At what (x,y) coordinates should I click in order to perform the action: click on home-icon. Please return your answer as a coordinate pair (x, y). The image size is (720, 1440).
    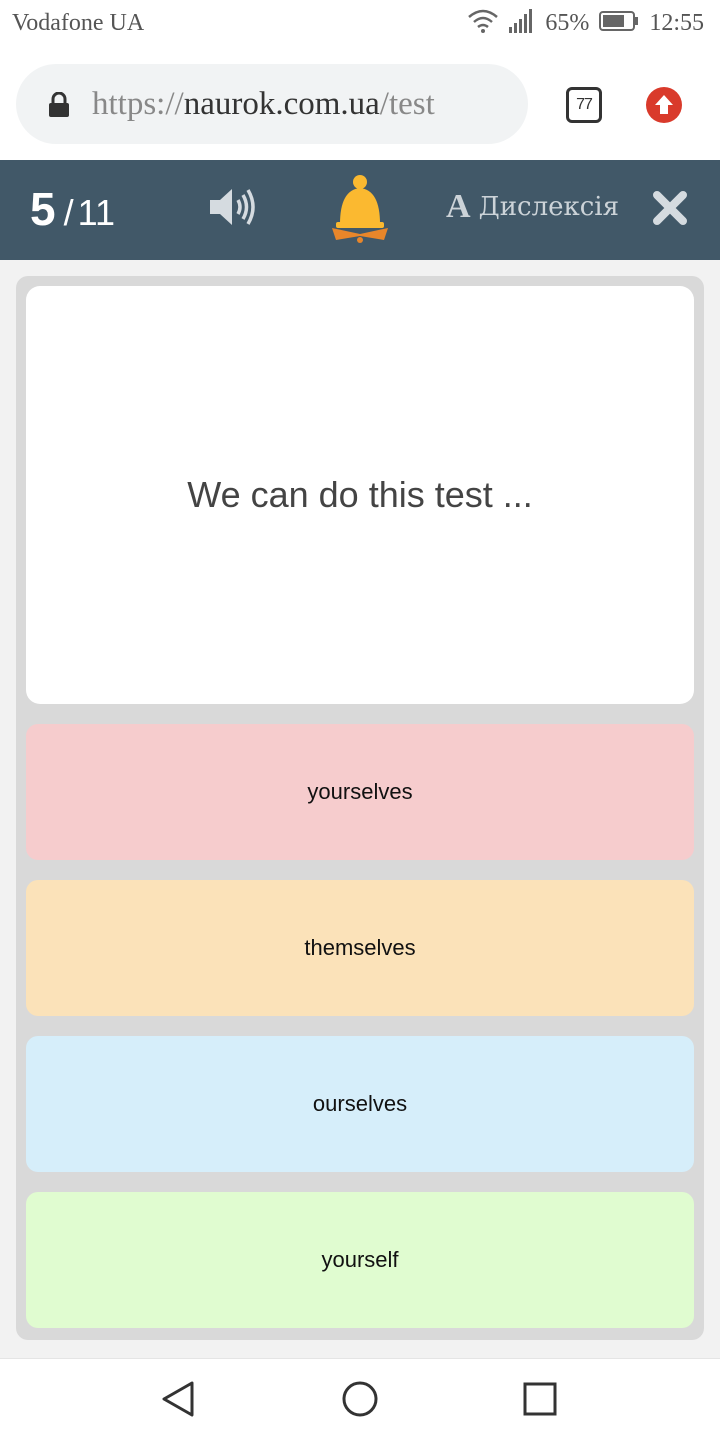
    Looking at the image, I should click on (360, 1401).